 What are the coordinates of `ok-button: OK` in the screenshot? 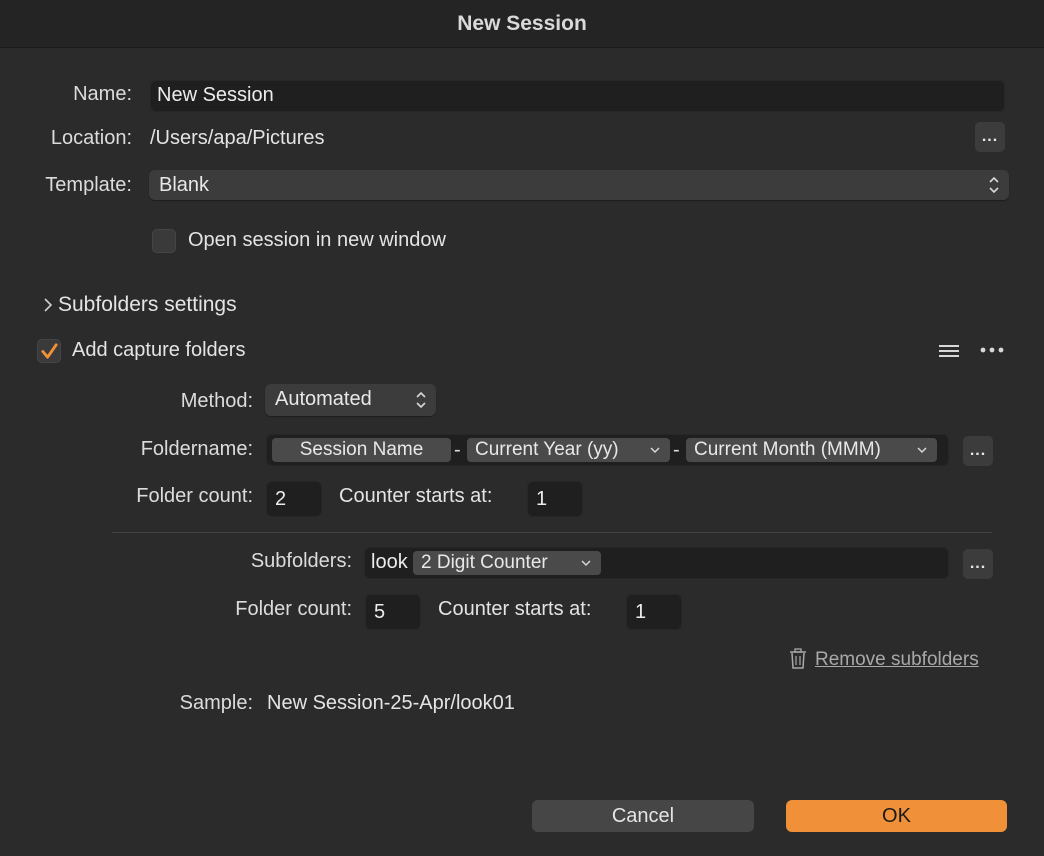 It's located at (896, 816).